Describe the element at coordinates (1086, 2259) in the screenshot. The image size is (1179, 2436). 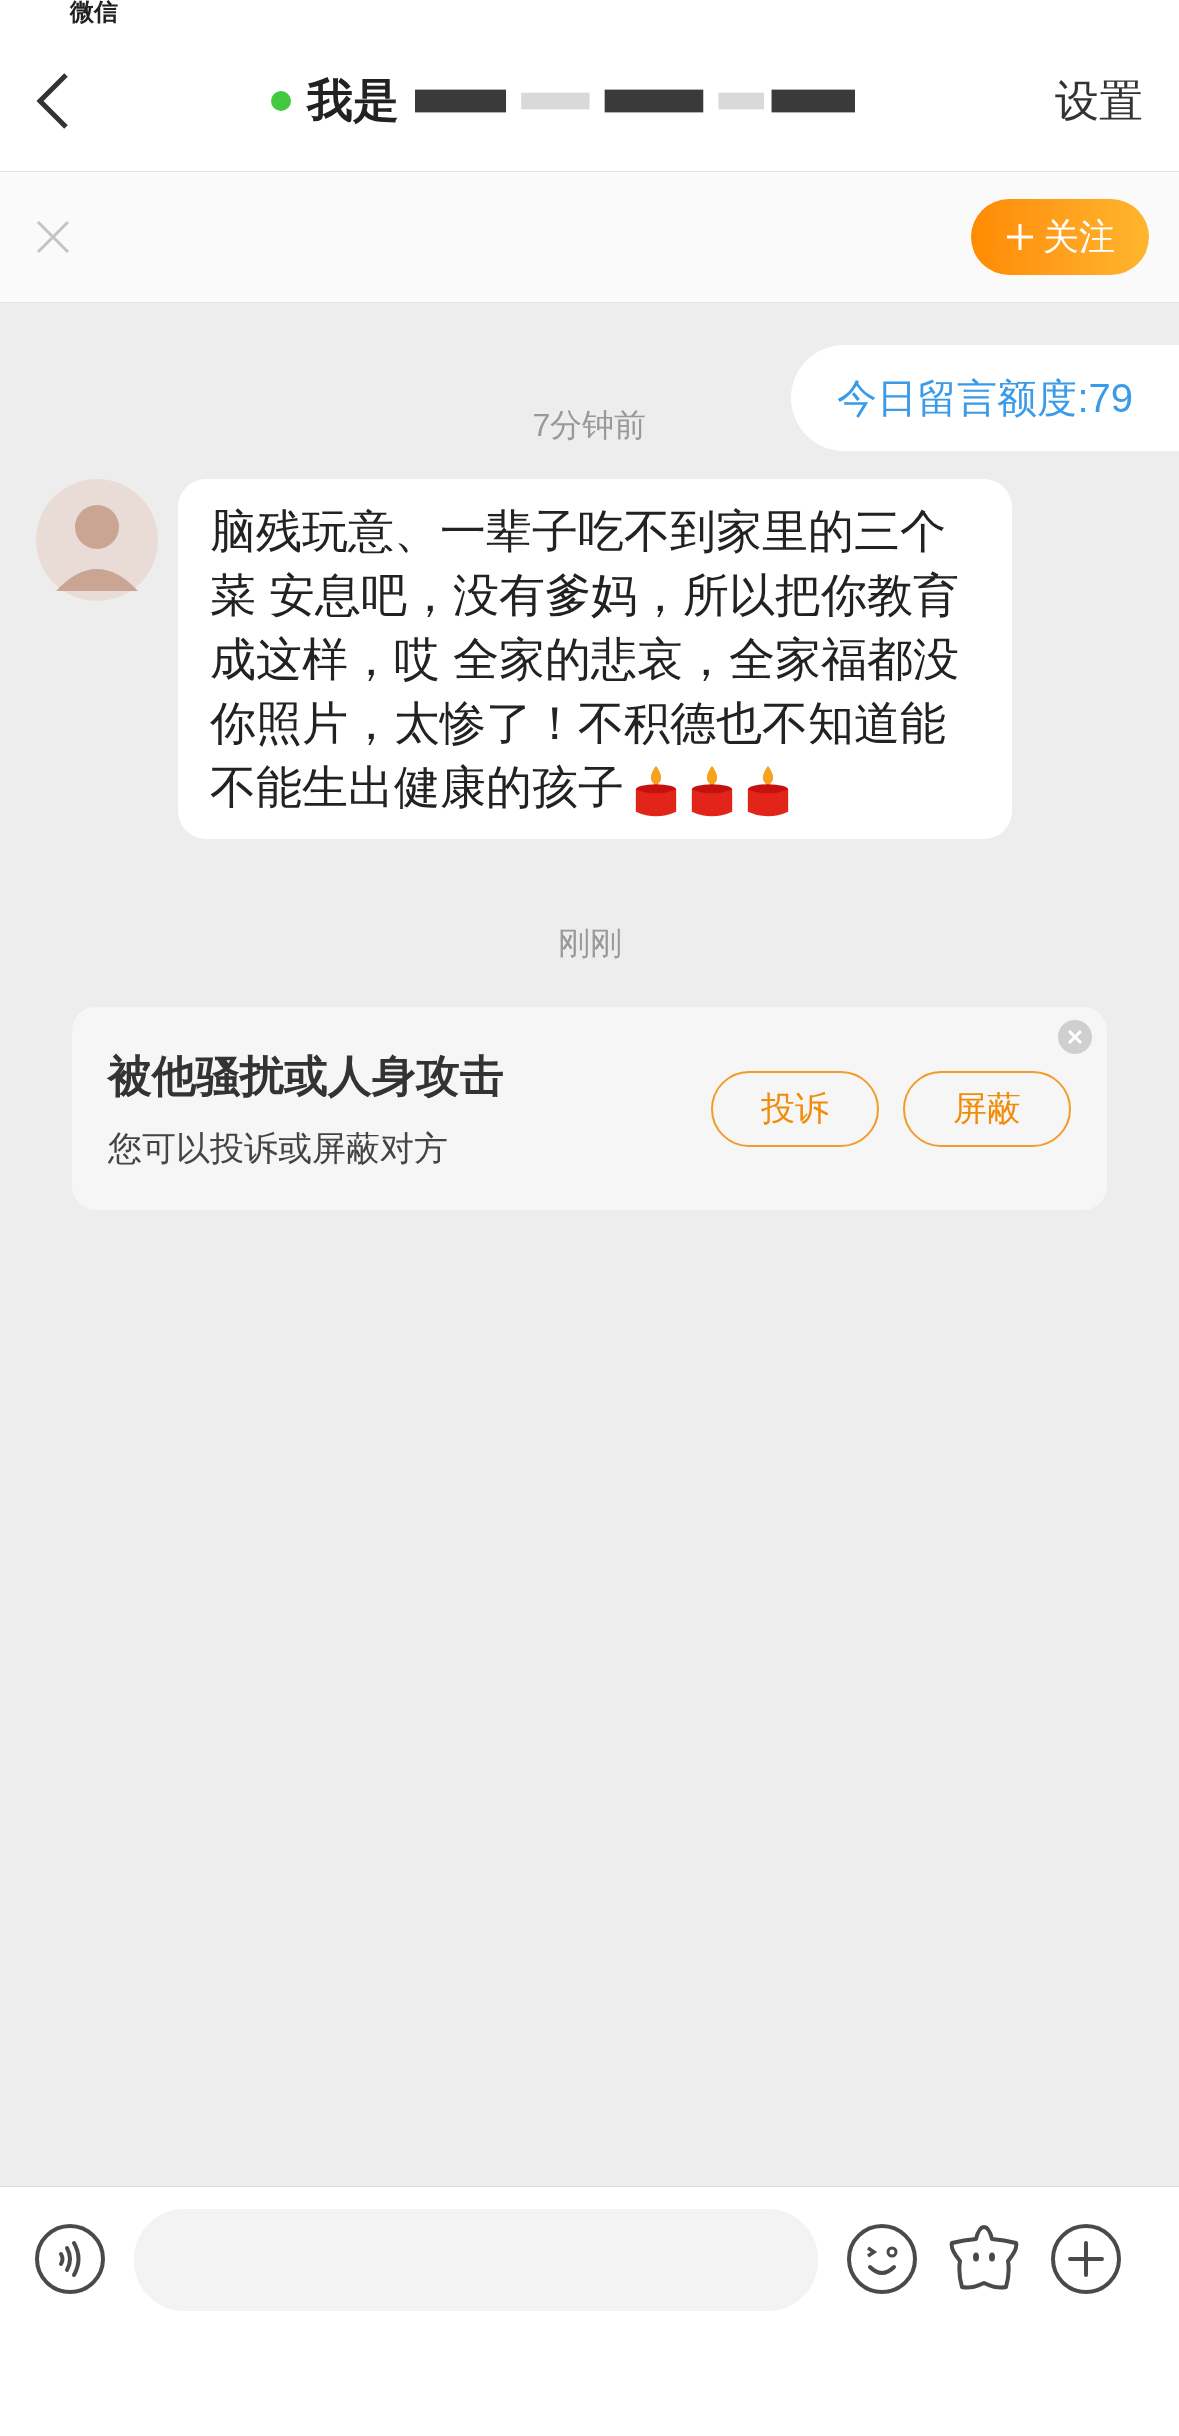
I see `plus-circle-icon` at that location.